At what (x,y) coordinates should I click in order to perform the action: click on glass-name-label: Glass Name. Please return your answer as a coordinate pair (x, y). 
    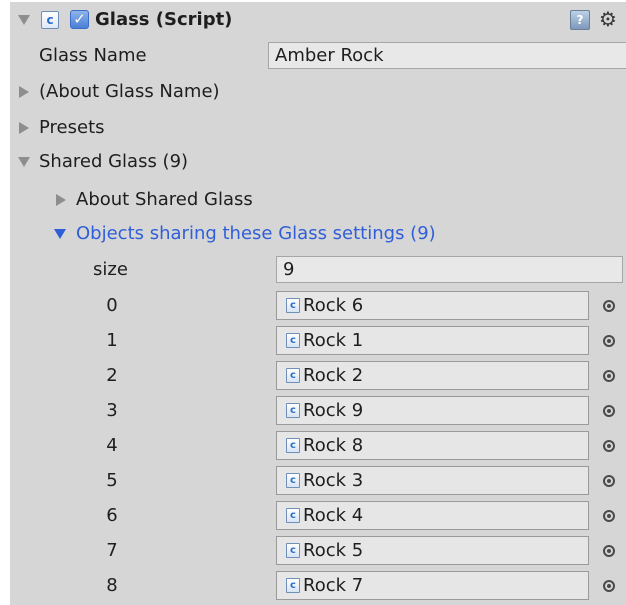
    Looking at the image, I should click on (93, 55).